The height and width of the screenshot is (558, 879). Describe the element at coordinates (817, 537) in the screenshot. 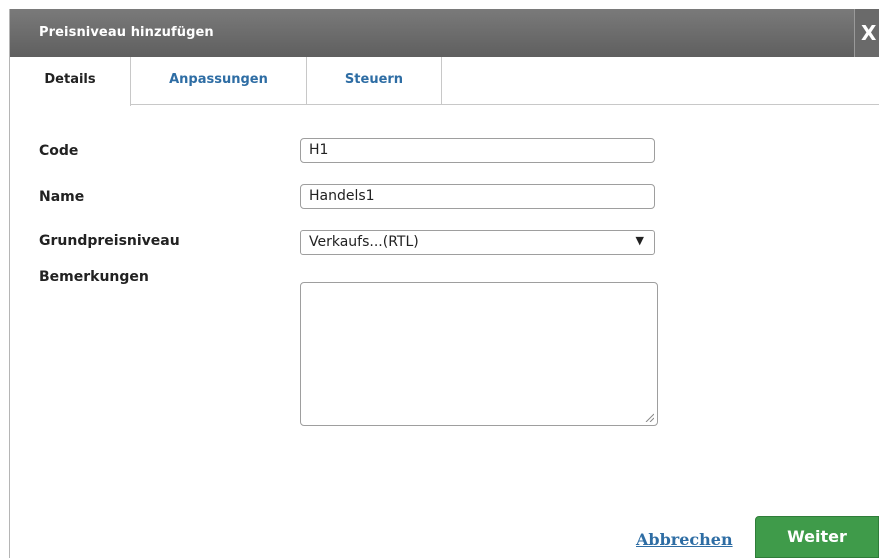

I see `next-button: Weiter` at that location.